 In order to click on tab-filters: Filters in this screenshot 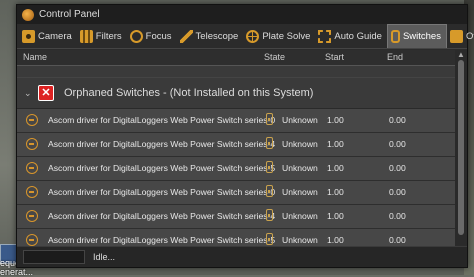, I will do `click(102, 36)`.